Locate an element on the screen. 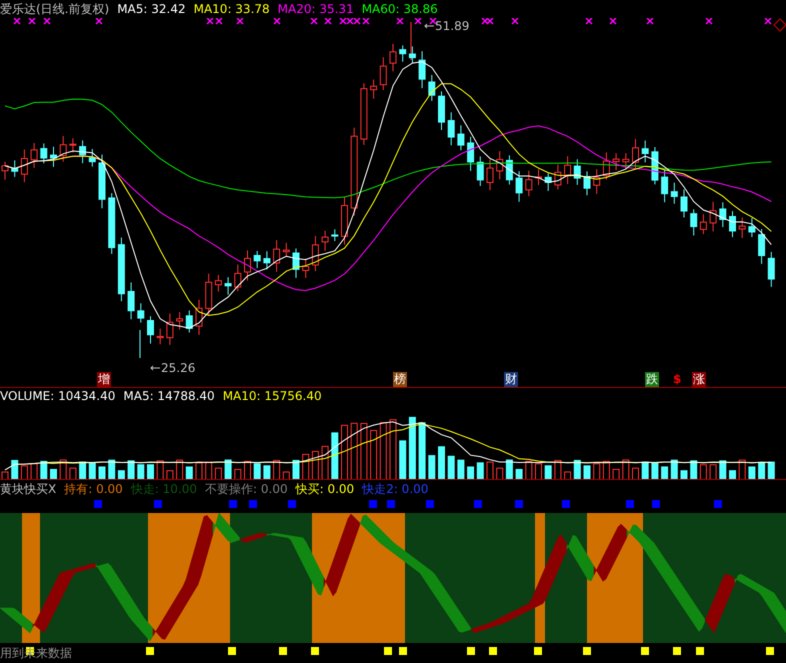 The height and width of the screenshot is (663, 786). indicator-value: 不要操作: 0.00 is located at coordinates (246, 488).